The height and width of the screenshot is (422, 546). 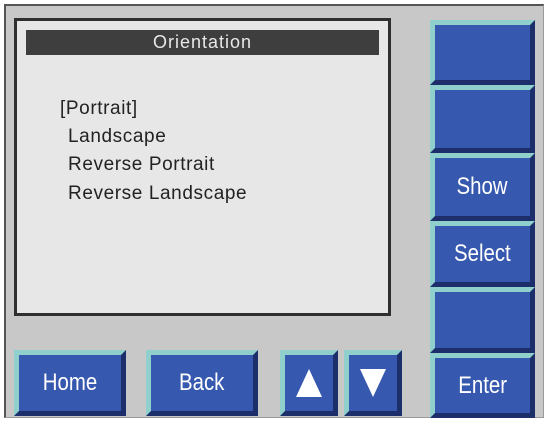 I want to click on option-landscape: Landscape, so click(x=117, y=137).